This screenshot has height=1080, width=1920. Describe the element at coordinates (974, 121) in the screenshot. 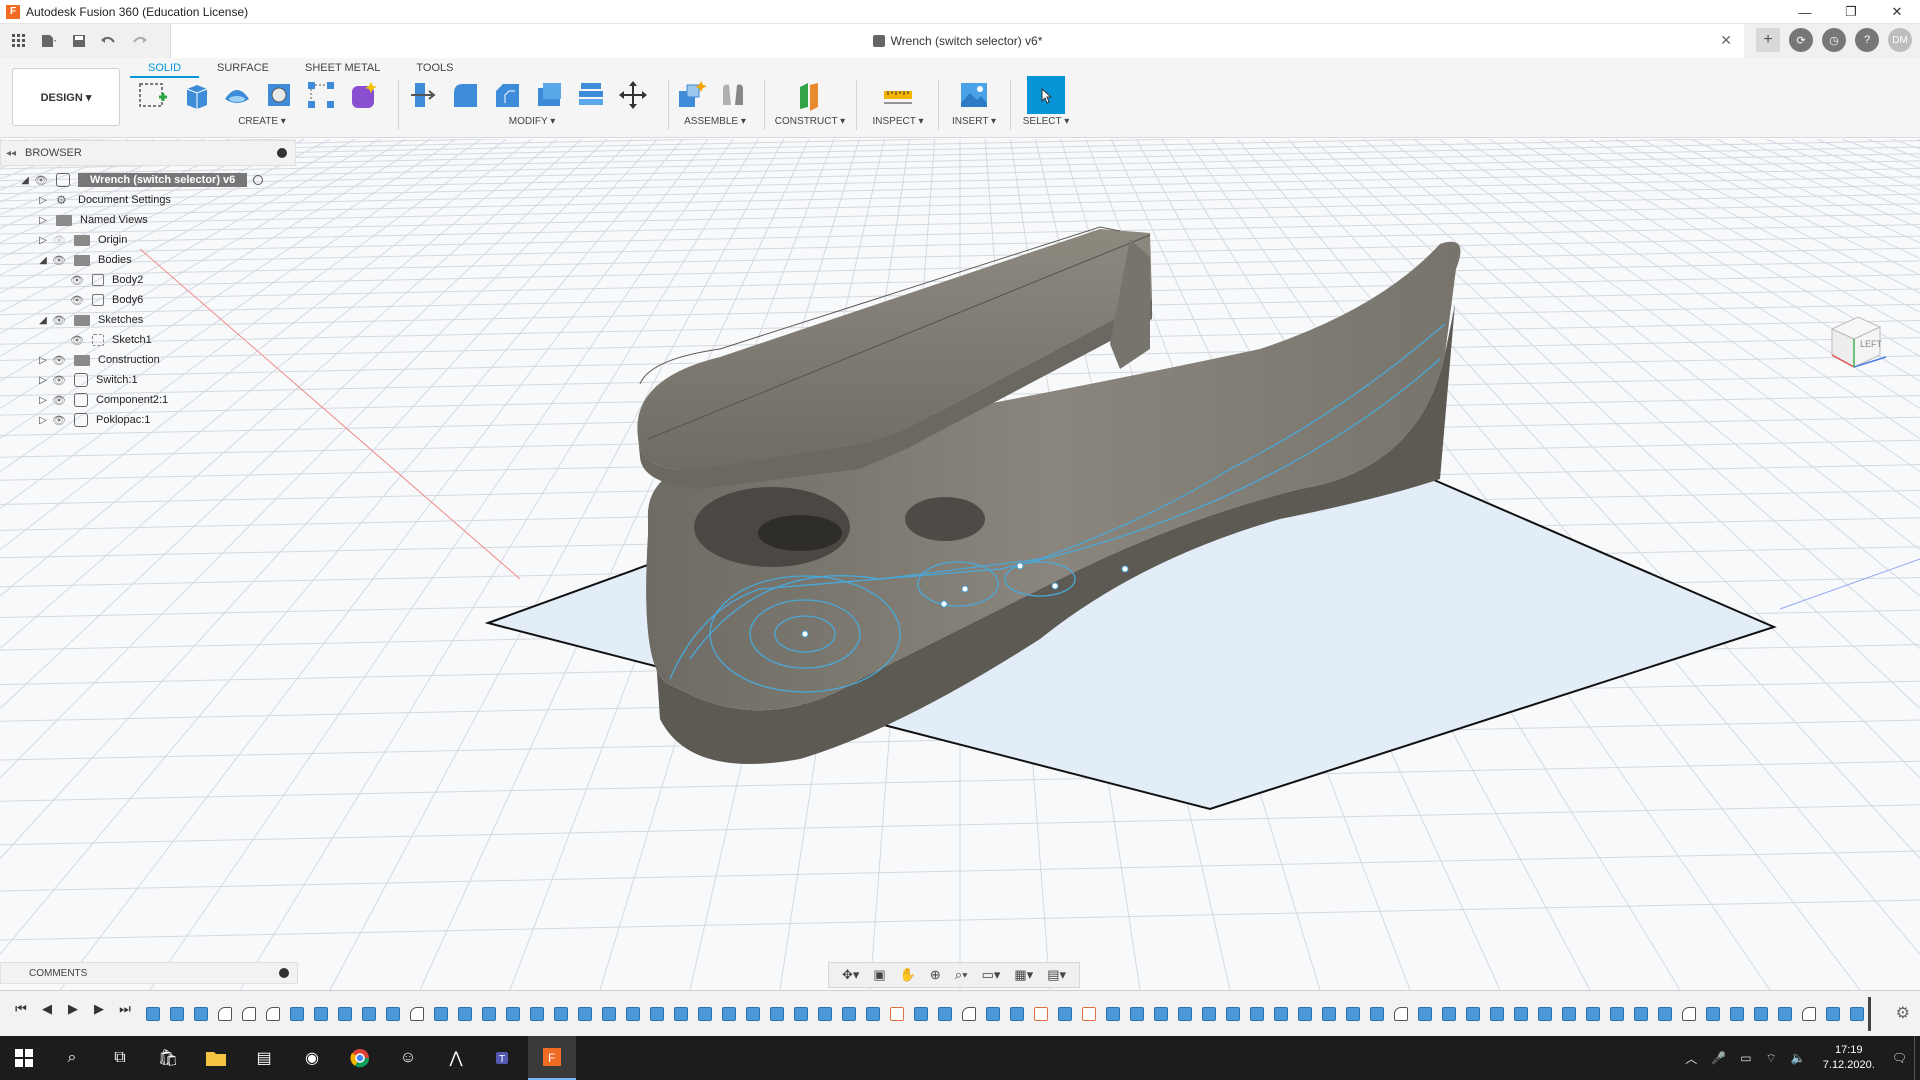

I see `insert-menu: INSERT ▾` at that location.